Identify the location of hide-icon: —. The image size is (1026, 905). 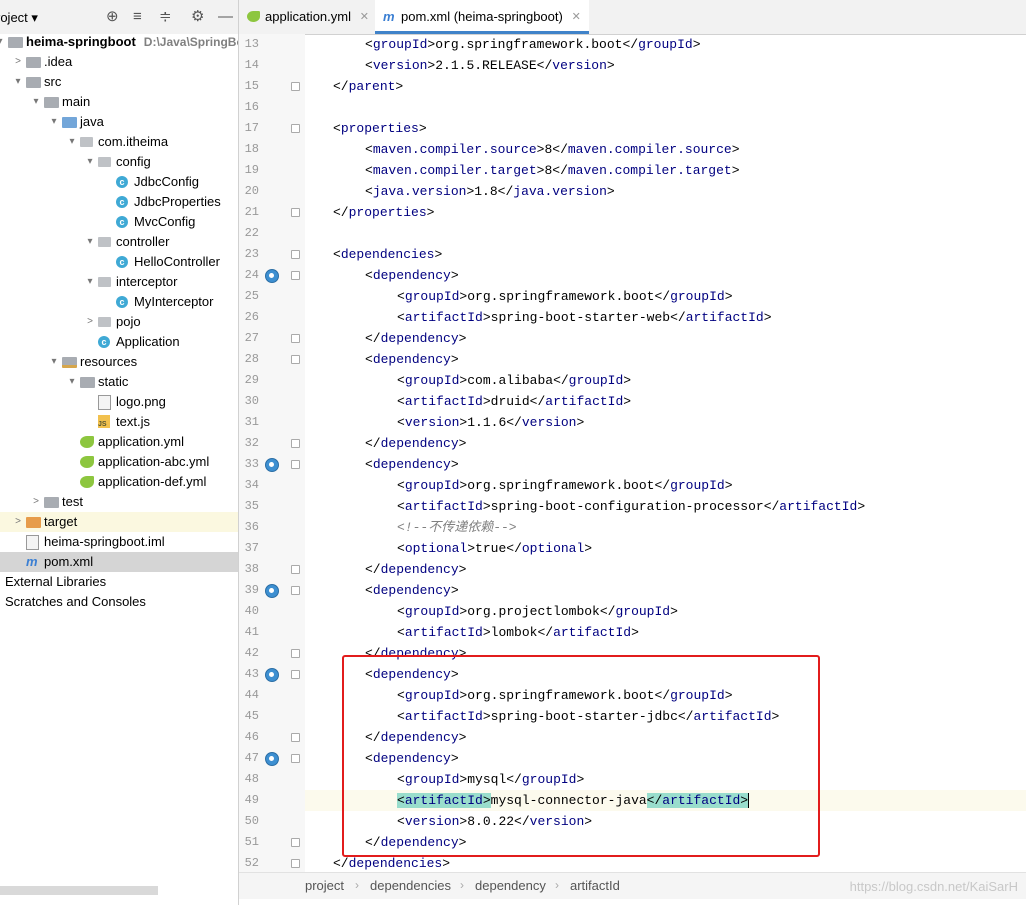
(225, 17).